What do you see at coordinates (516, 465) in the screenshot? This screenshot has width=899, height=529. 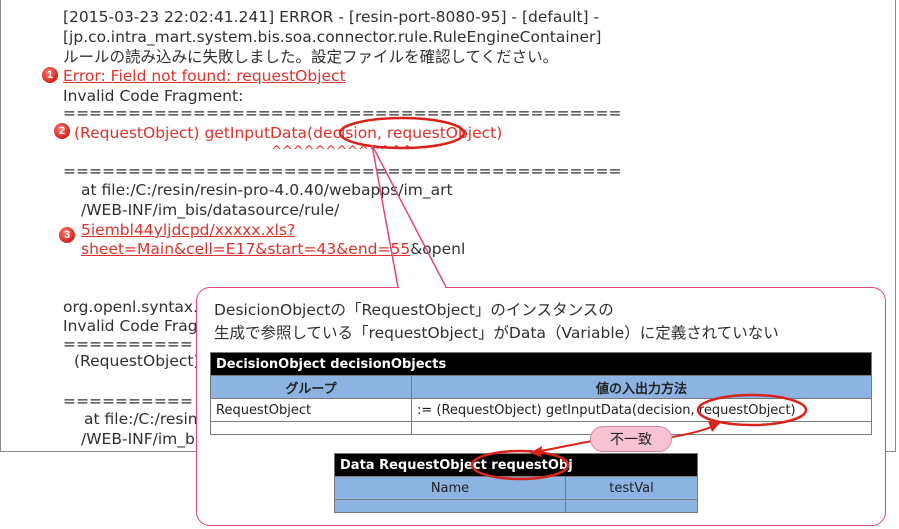 I see `table-title: Data RequestObject requestObj` at bounding box center [516, 465].